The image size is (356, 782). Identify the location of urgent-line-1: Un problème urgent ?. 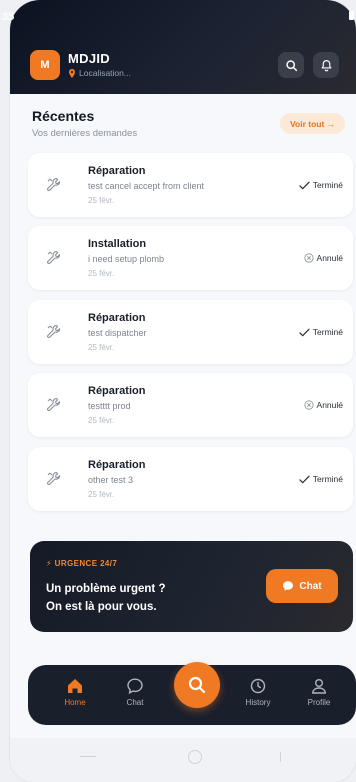
(106, 589).